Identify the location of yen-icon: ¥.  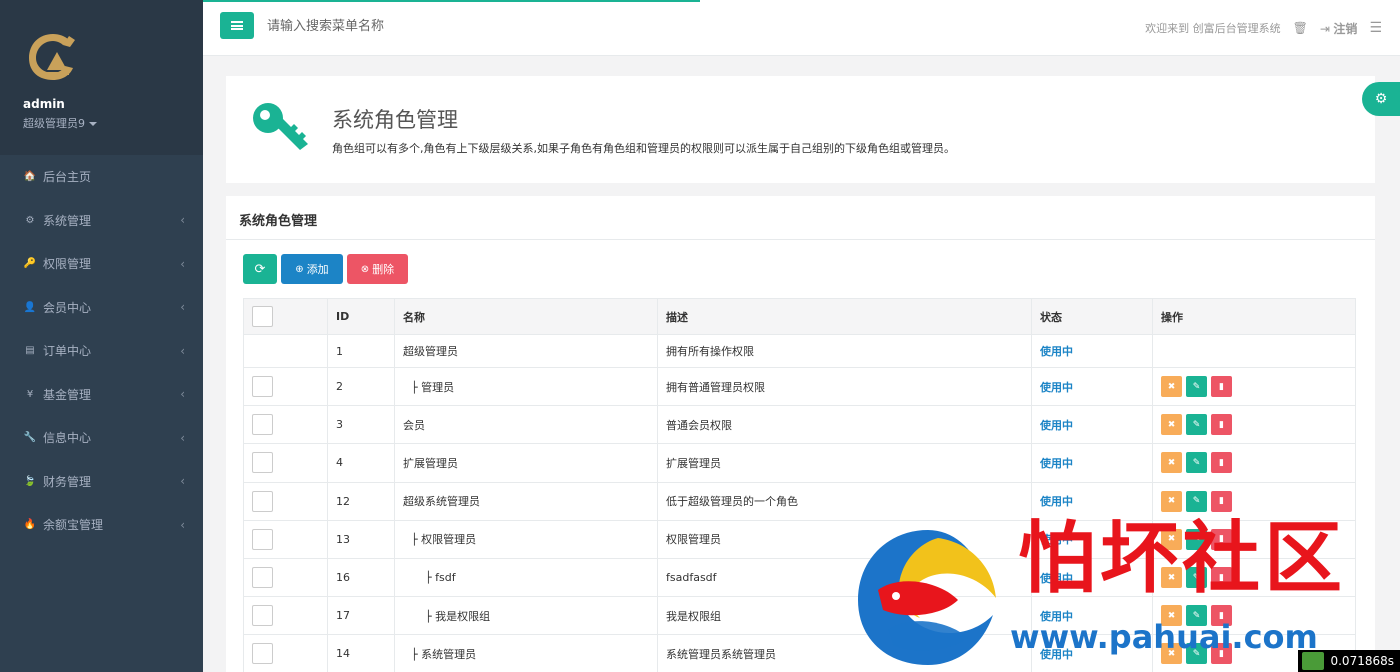
(30, 394).